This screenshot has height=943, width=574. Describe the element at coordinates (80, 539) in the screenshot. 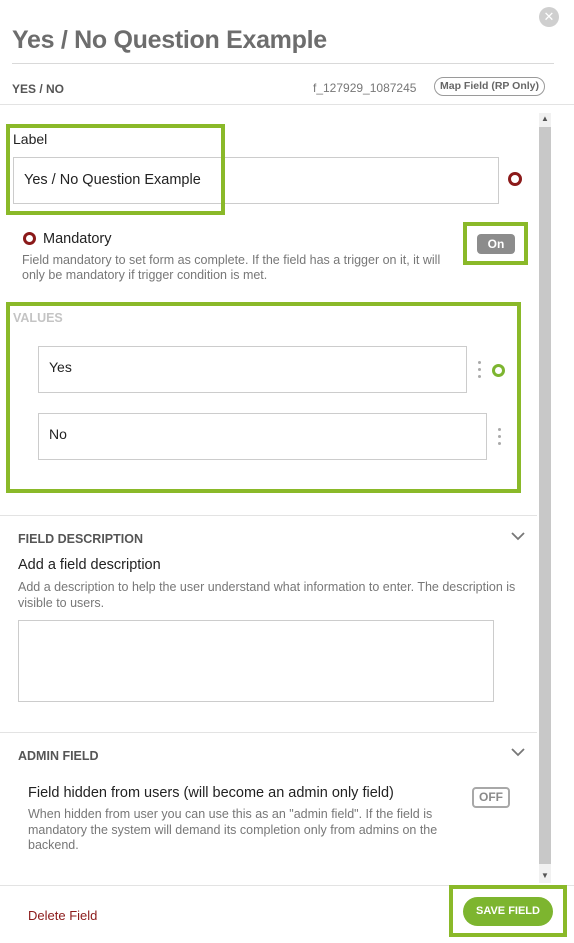

I see `field-description-heading: FIELD DESCRIPTION` at that location.